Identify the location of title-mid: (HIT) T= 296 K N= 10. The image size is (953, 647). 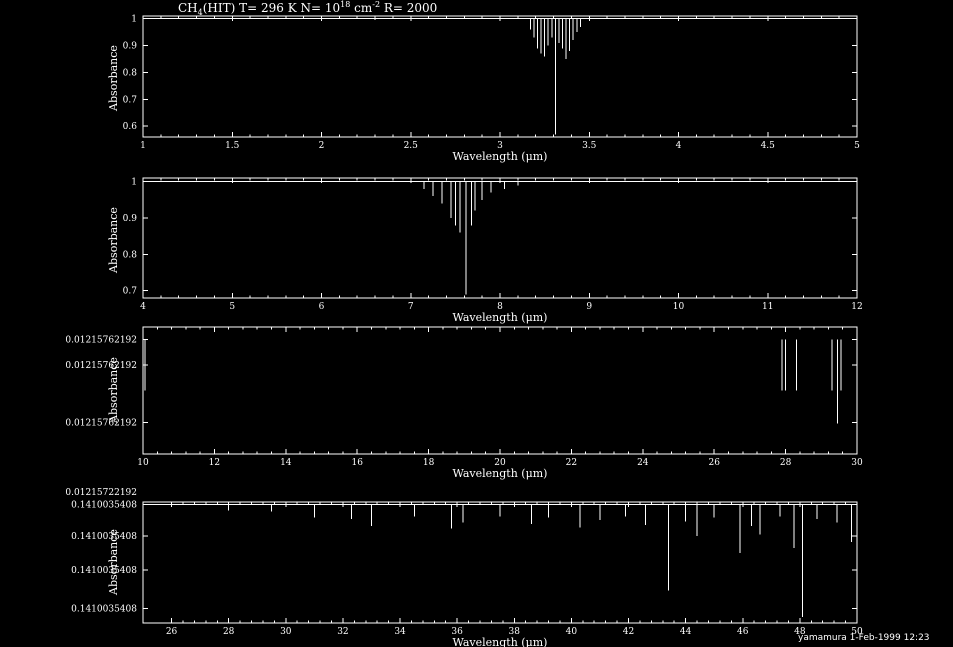
(271, 8).